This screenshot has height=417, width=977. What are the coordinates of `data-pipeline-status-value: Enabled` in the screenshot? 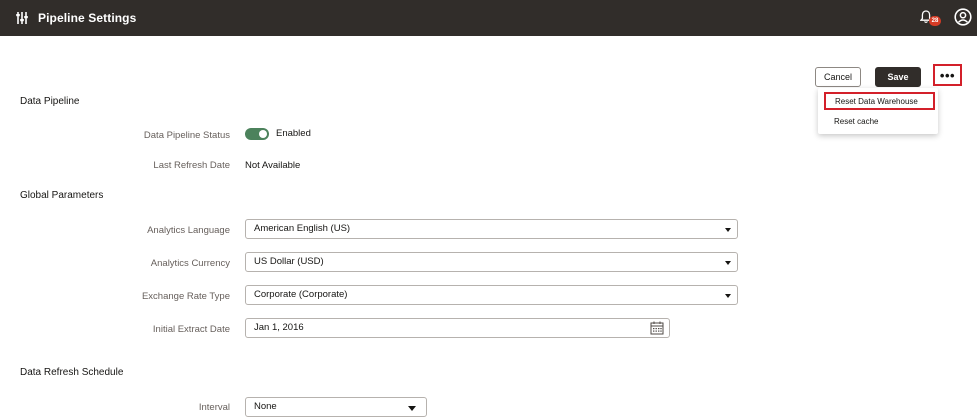 It's located at (293, 133).